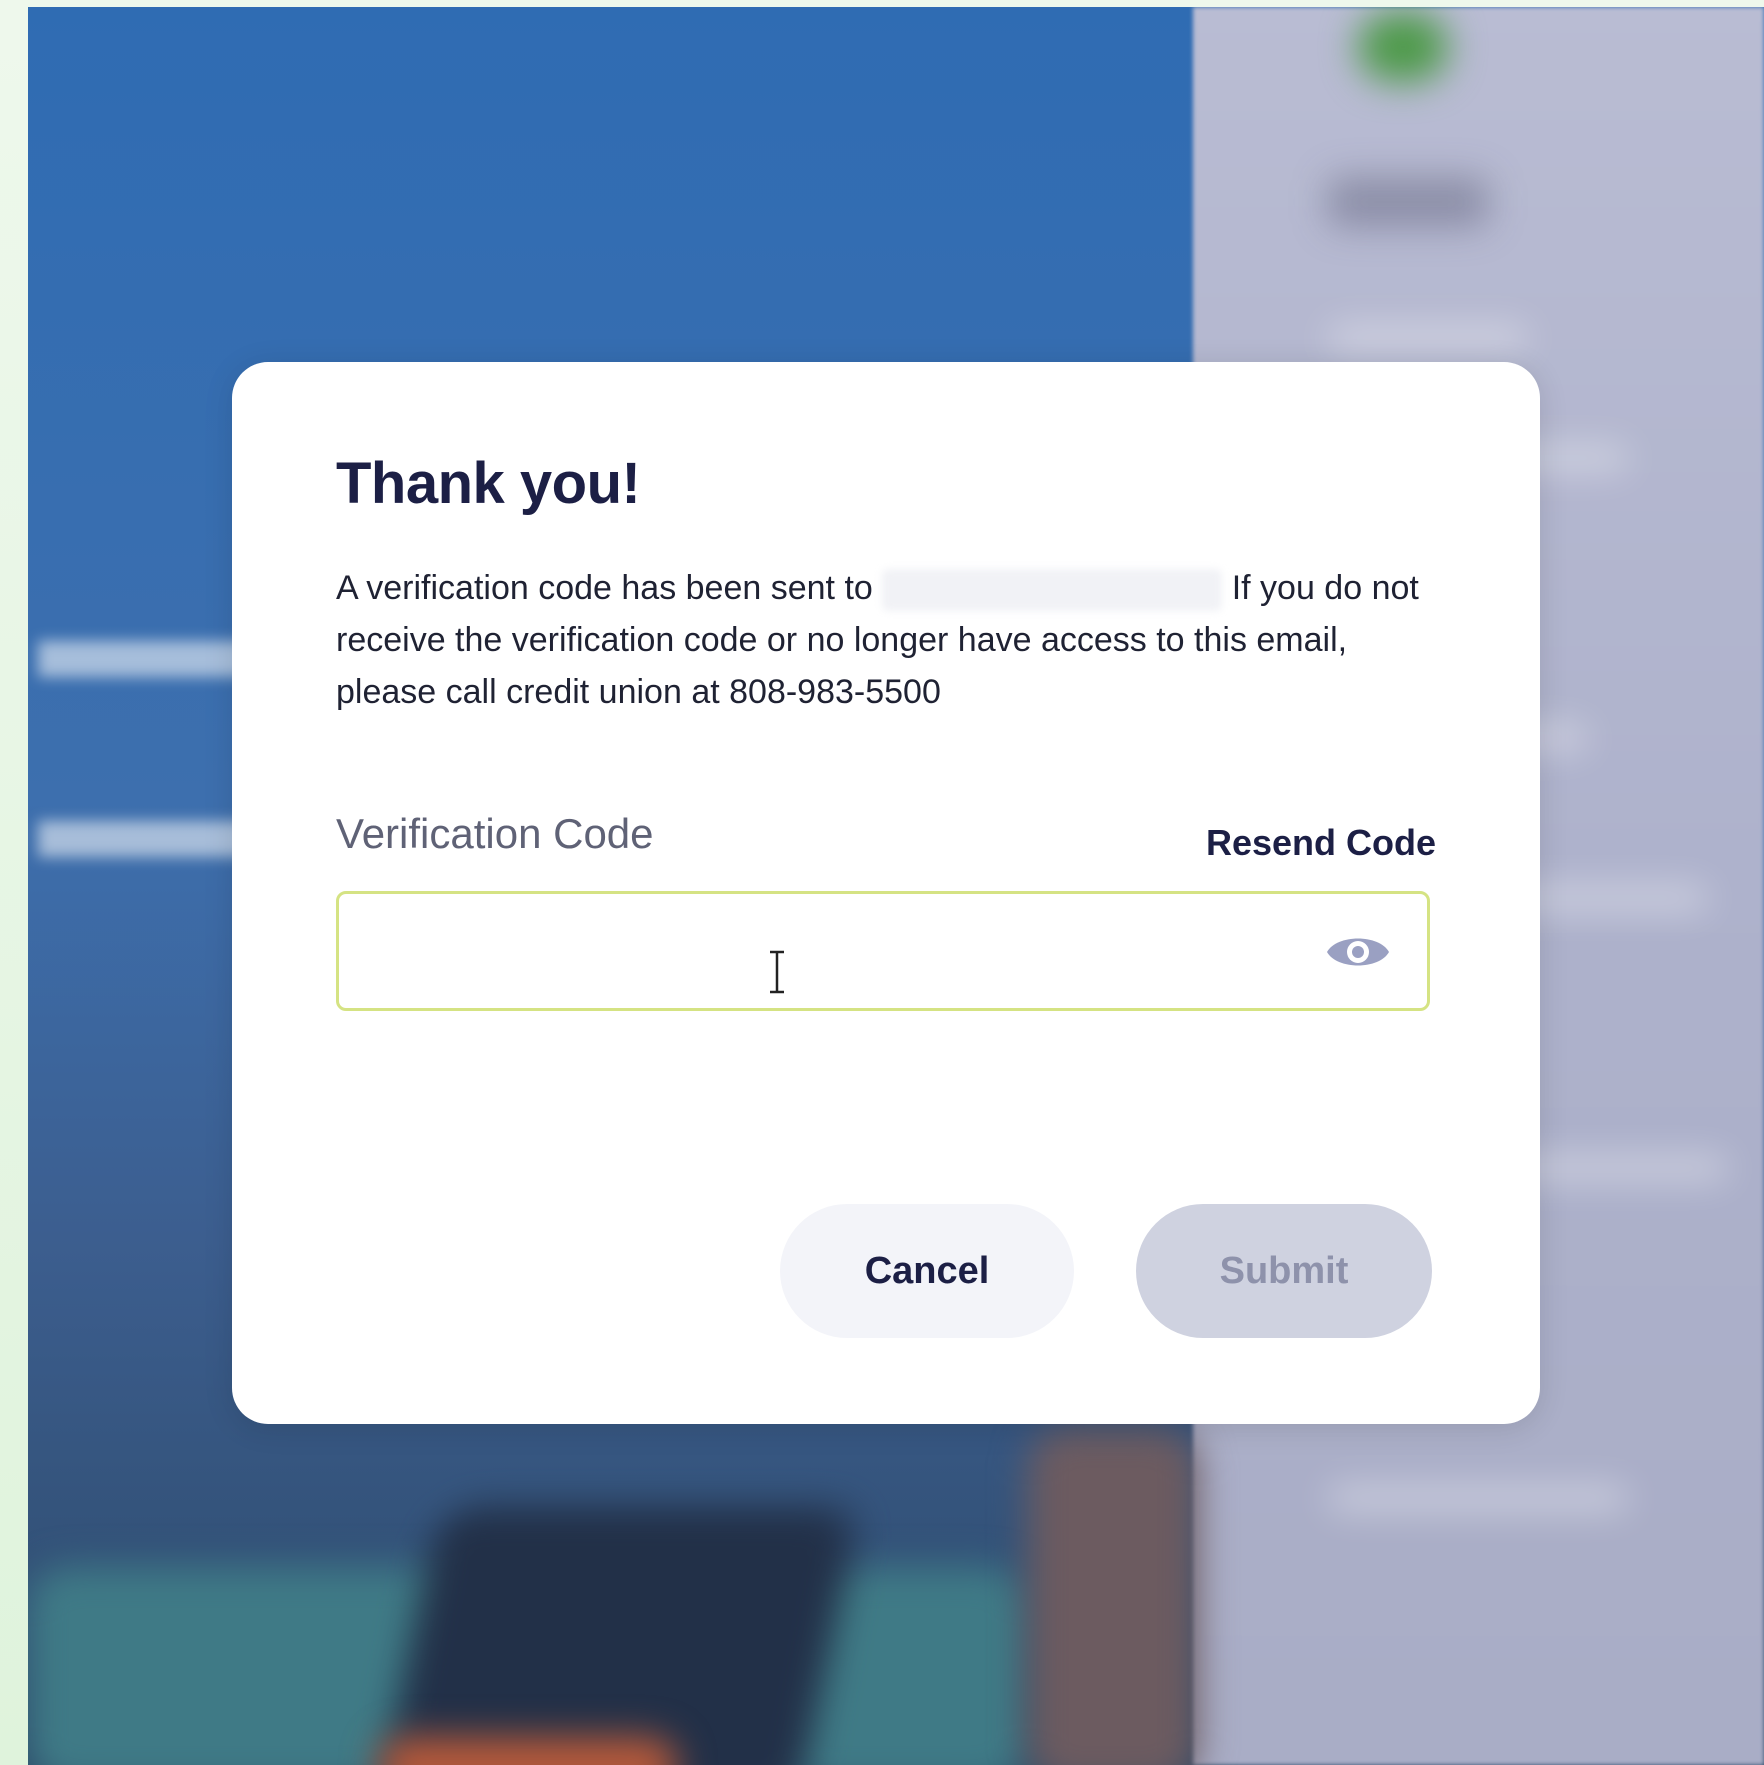 This screenshot has height=1765, width=1764. I want to click on message-text-start: A verification code has been sent to, so click(604, 588).